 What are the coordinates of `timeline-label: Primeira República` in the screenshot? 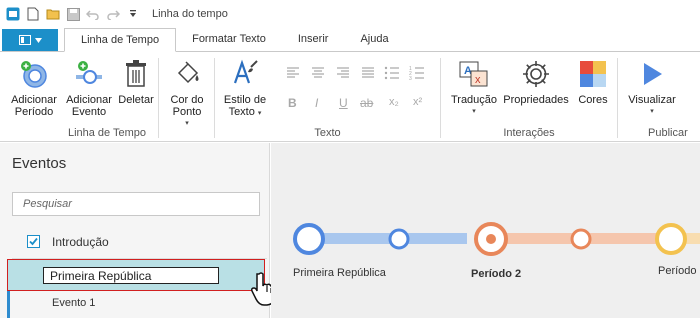 It's located at (339, 273).